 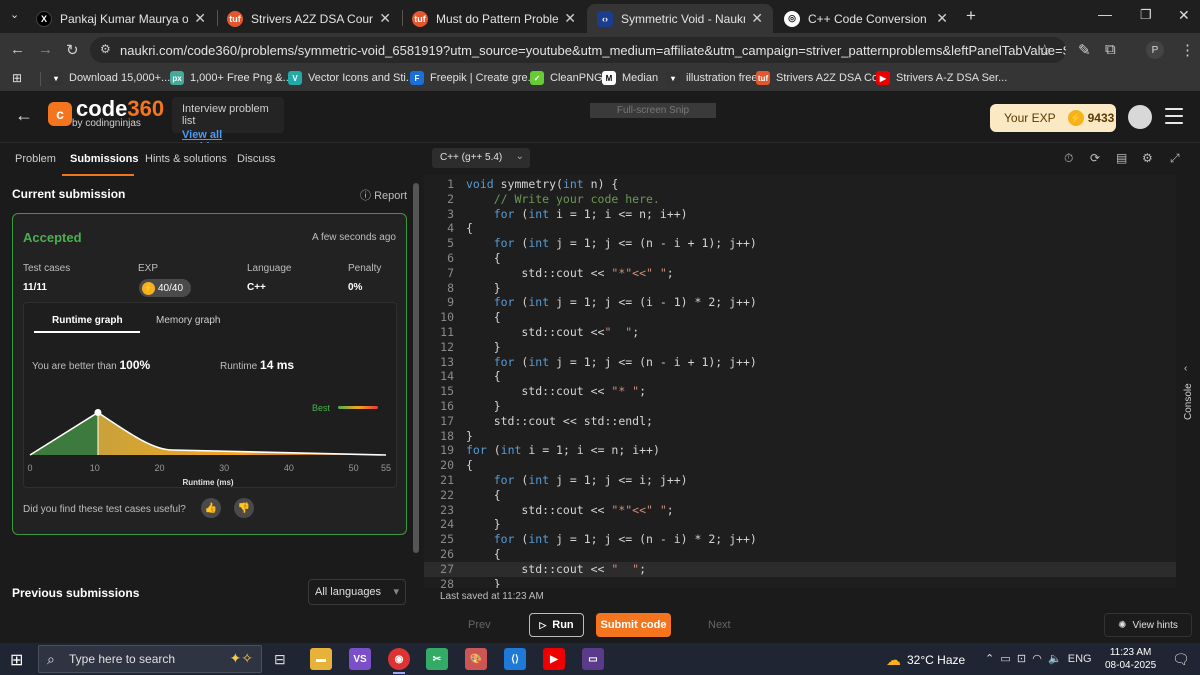 I want to click on code-line: 15 std::cout << "* ";, so click(x=800, y=391).